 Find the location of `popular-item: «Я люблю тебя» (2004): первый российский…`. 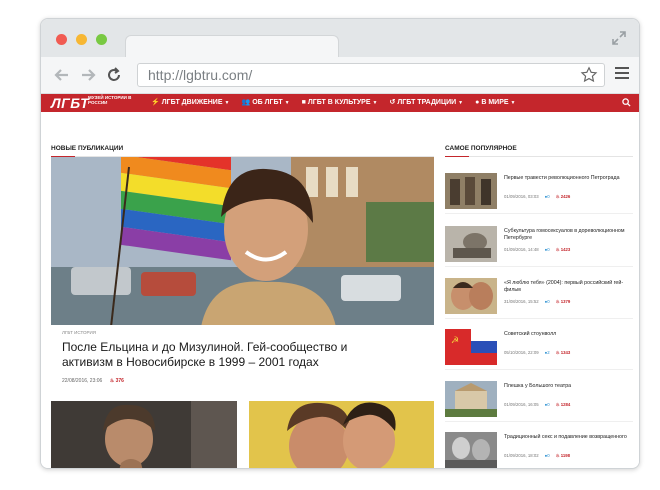

popular-item: «Я люблю тебя» (2004): первый российский… is located at coordinates (539, 300).